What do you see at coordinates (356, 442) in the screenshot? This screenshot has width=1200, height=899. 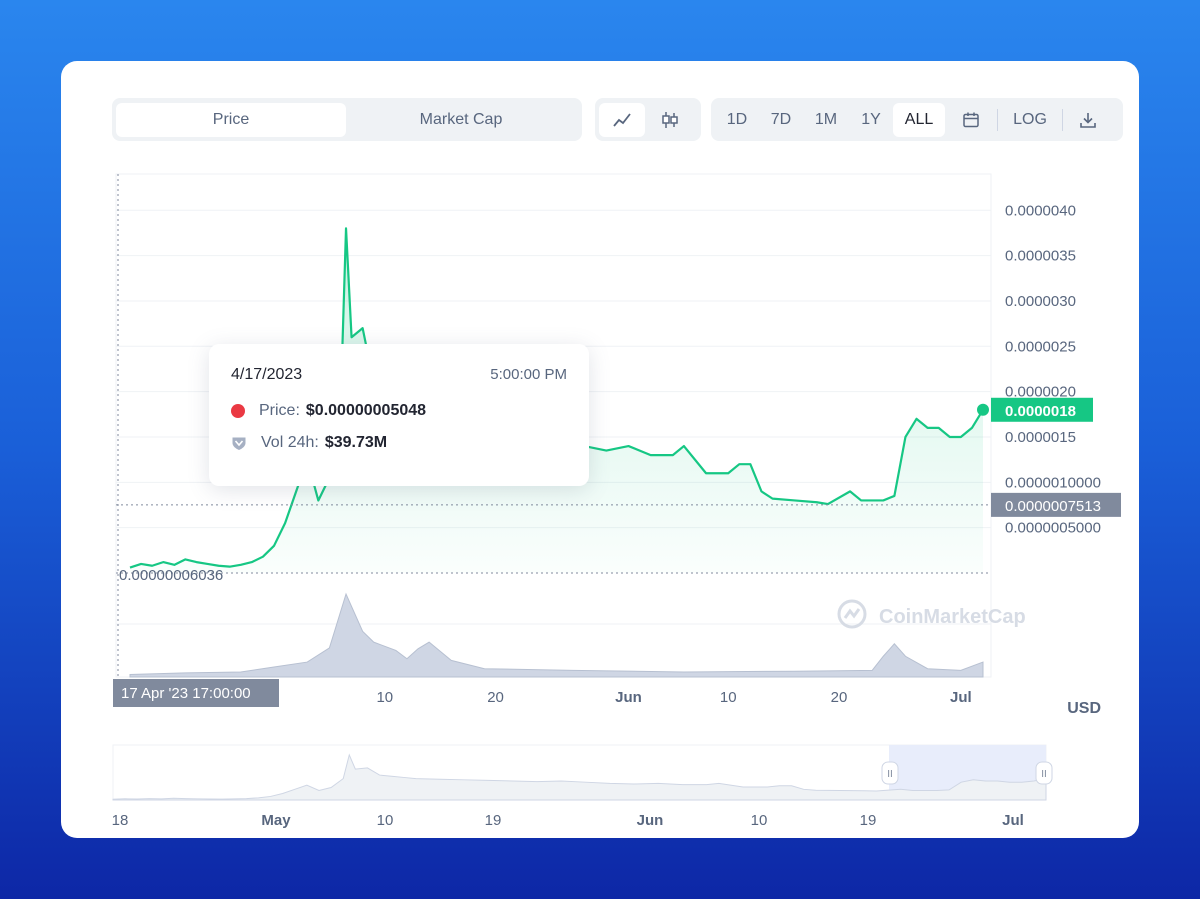 I see `tooltip-vol-value: $39.73M` at bounding box center [356, 442].